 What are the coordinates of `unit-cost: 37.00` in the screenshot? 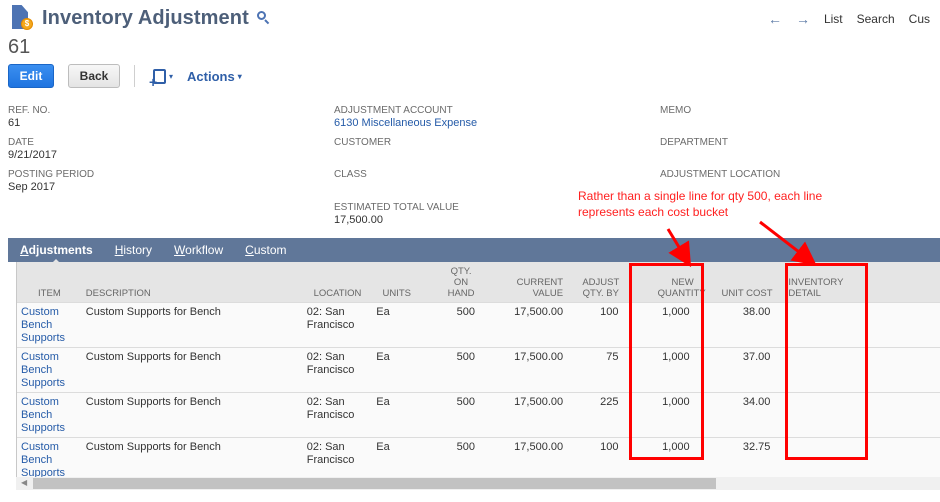 It's located at (756, 356).